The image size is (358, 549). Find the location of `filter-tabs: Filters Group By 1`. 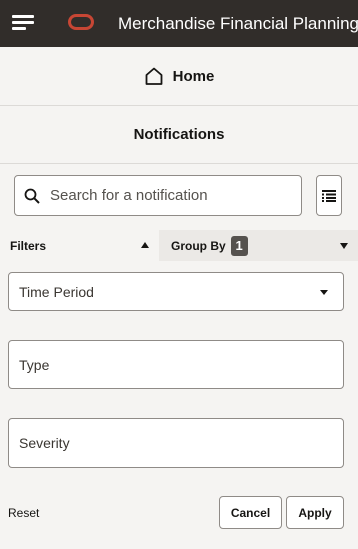

filter-tabs: Filters Group By 1 is located at coordinates (179, 245).